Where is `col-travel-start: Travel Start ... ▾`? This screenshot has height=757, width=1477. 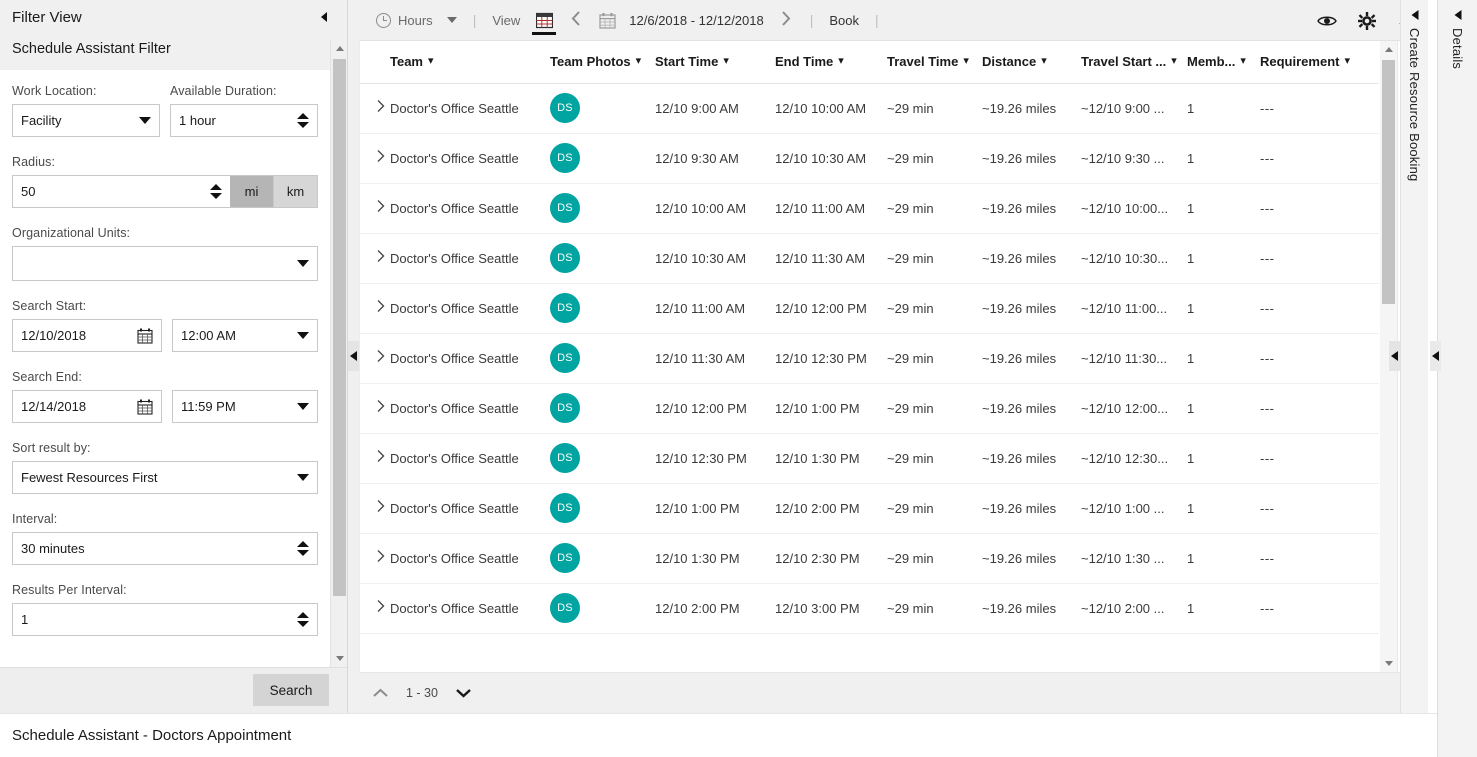
col-travel-start: Travel Start ... ▾ is located at coordinates (1134, 62).